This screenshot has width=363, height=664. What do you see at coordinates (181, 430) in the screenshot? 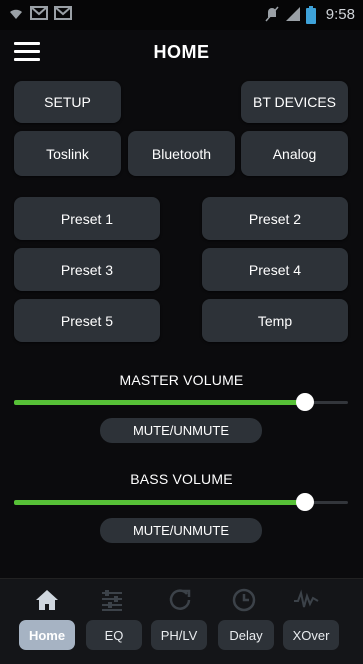
I see `master-mute-button: MUTE/UNMUTE` at bounding box center [181, 430].